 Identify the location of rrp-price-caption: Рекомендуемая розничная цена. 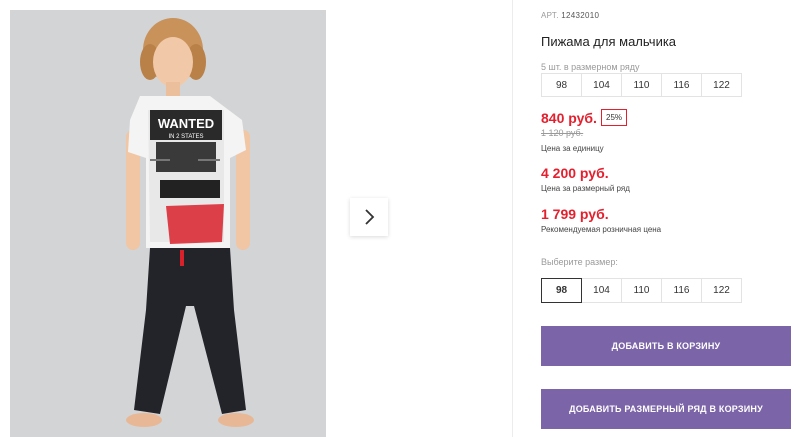
(601, 229).